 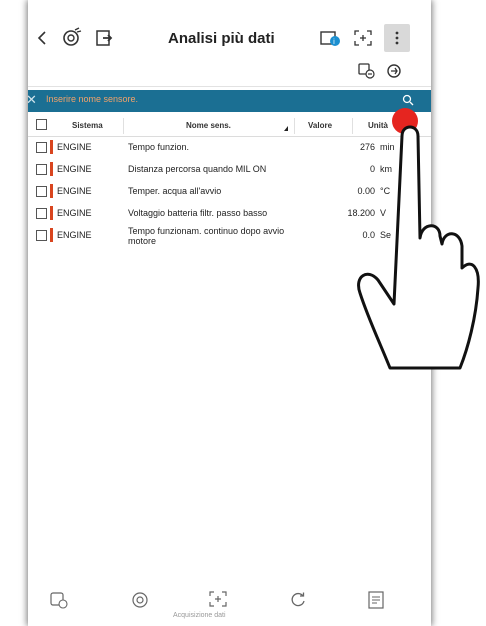 What do you see at coordinates (159, 147) in the screenshot?
I see `row-sensor-name: Tempo funzion.` at bounding box center [159, 147].